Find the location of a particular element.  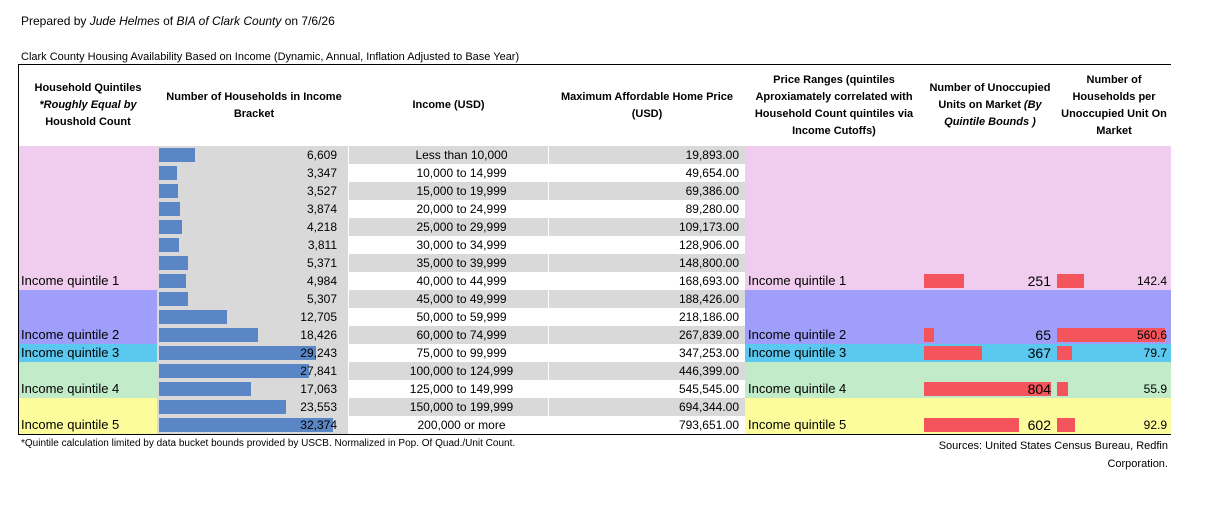

header-quintiles-line1: Household Quintiles is located at coordinates (88, 88).